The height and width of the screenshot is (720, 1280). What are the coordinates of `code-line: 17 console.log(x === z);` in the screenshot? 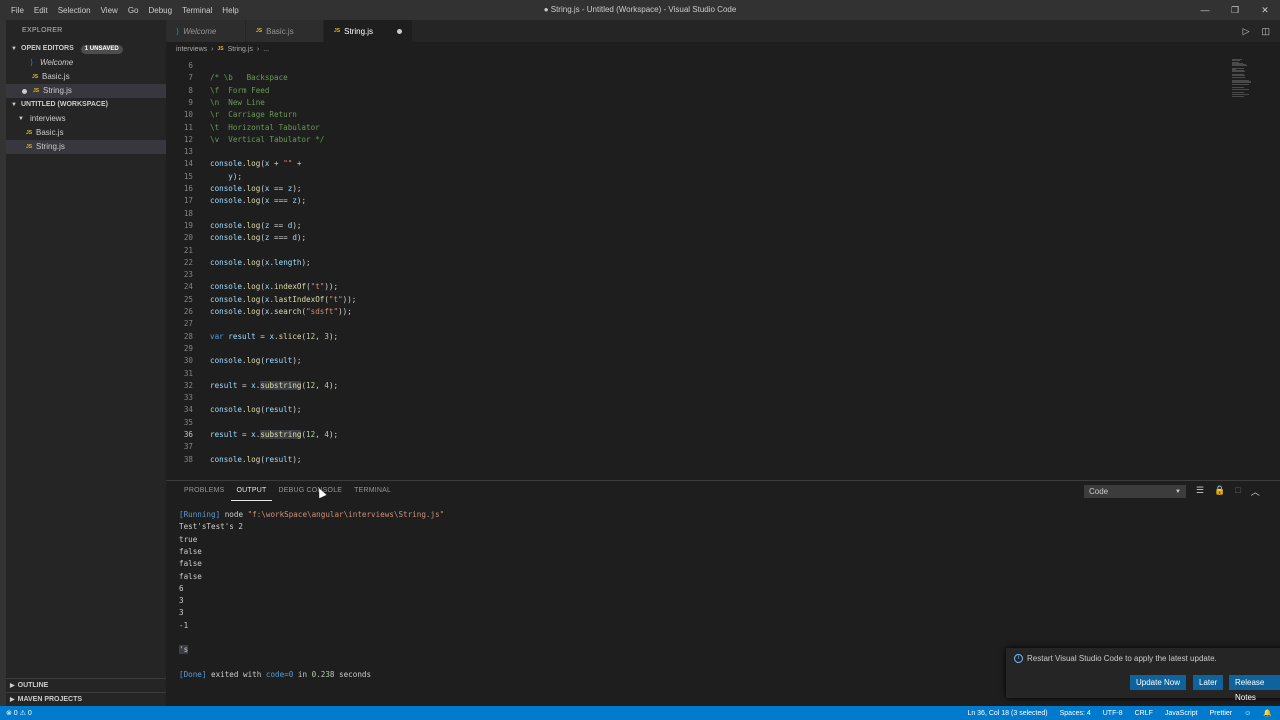 It's located at (696, 201).